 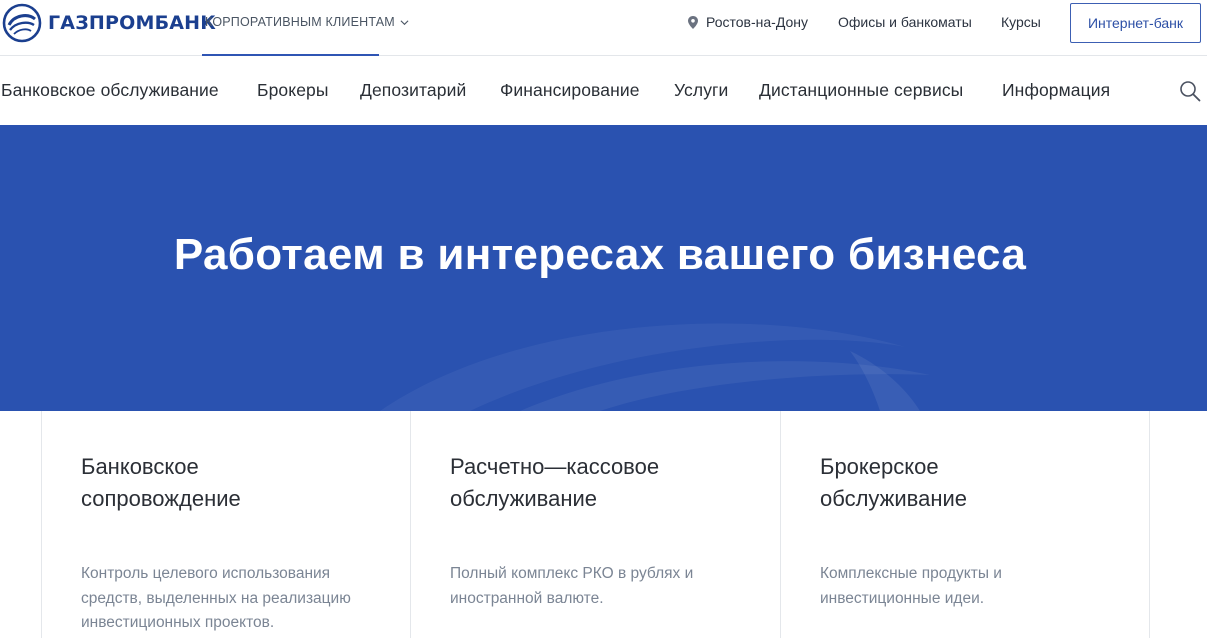 What do you see at coordinates (527, 598) in the screenshot?
I see `card-desc-line: иностранной валюте.` at bounding box center [527, 598].